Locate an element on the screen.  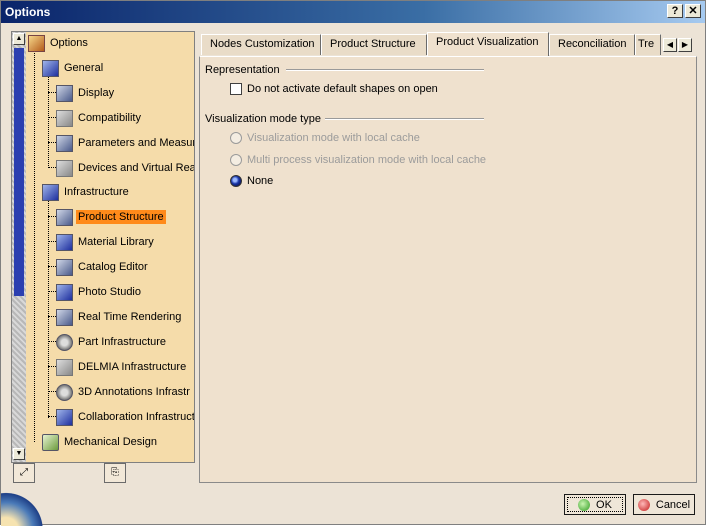
tree-tool-button-1: ⤢ is located at coordinates (24, 473).